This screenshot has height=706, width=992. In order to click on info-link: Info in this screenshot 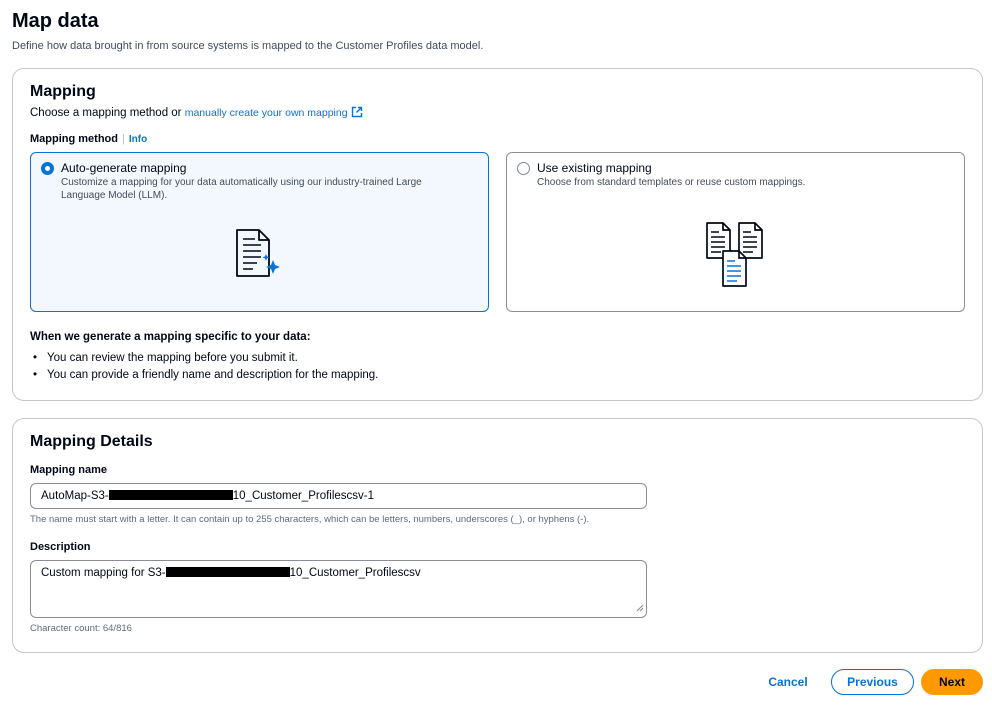, I will do `click(138, 139)`.